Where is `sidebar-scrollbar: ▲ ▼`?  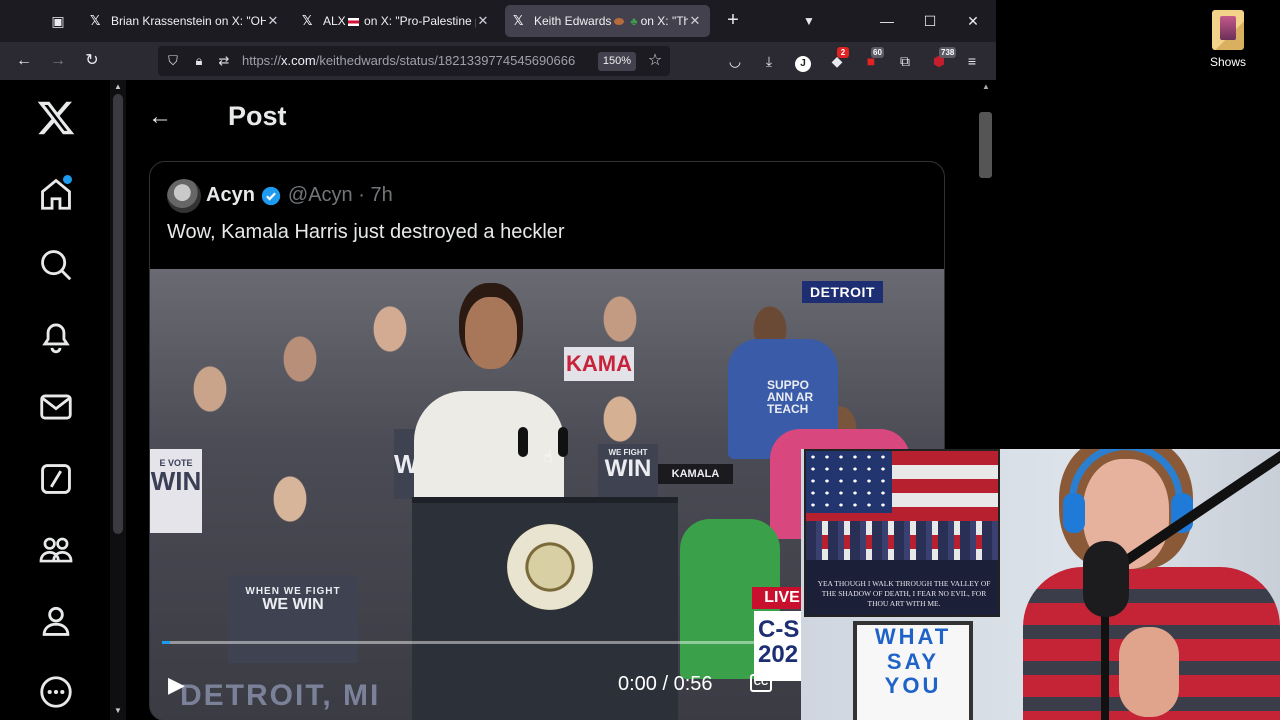 sidebar-scrollbar: ▲ ▼ is located at coordinates (118, 400).